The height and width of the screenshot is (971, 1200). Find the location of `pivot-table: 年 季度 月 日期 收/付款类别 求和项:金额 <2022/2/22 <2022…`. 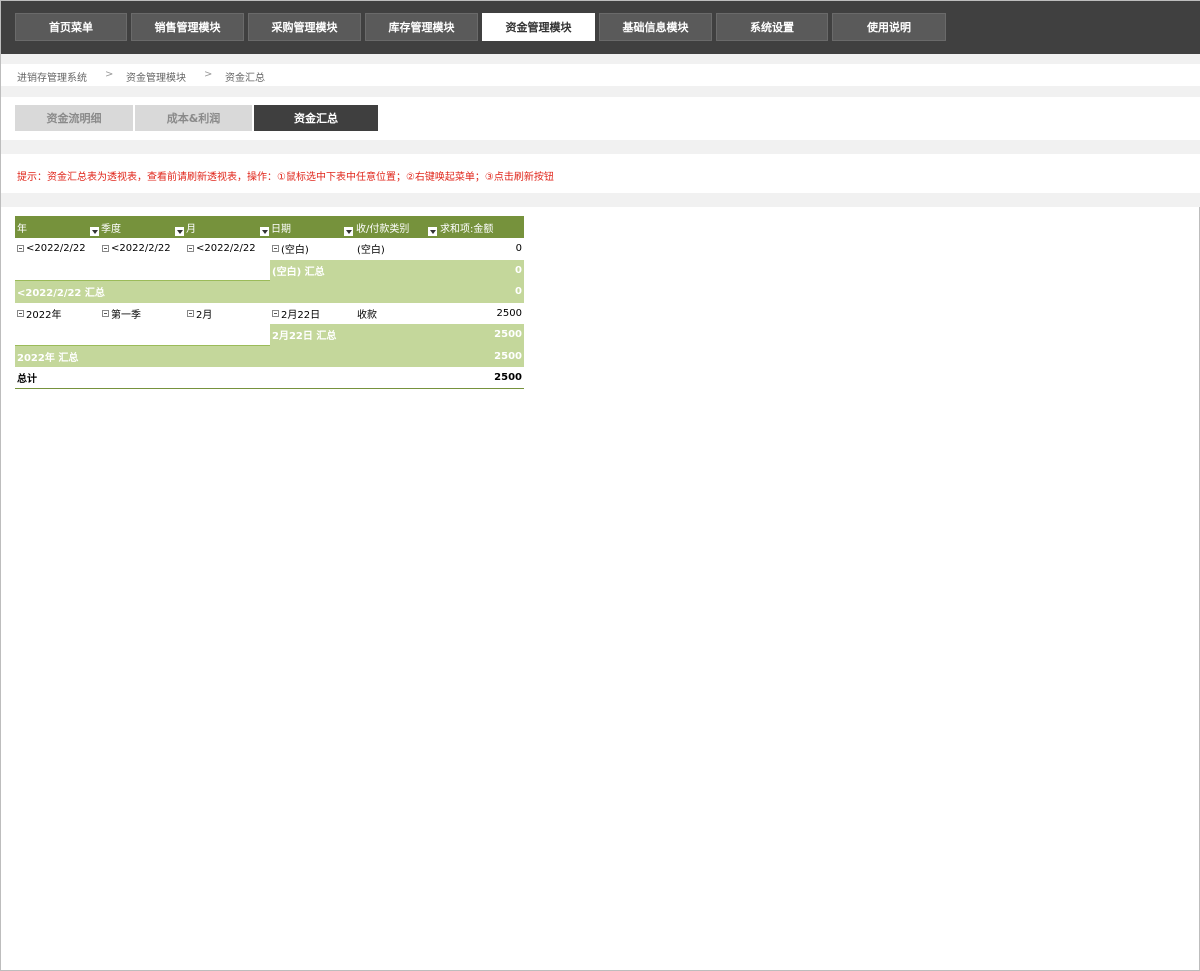

pivot-table: 年 季度 月 日期 收/付款类别 求和项:金额 <2022/2/22 <2022… is located at coordinates (269, 302).